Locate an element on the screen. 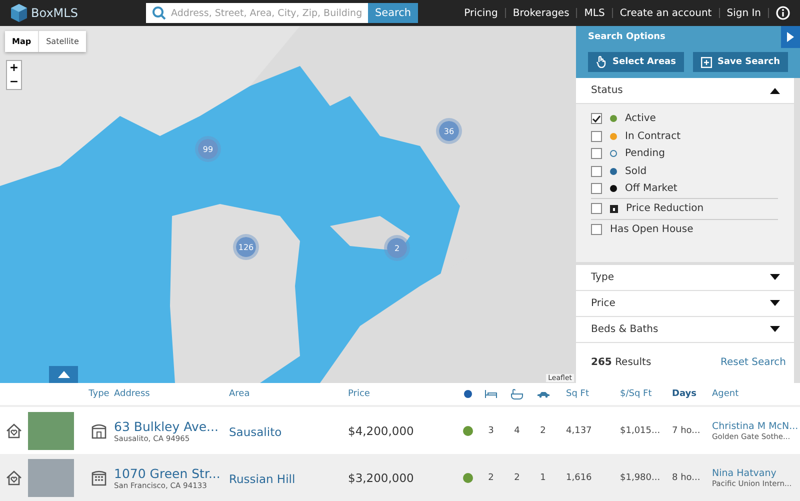  info-icon is located at coordinates (783, 13).